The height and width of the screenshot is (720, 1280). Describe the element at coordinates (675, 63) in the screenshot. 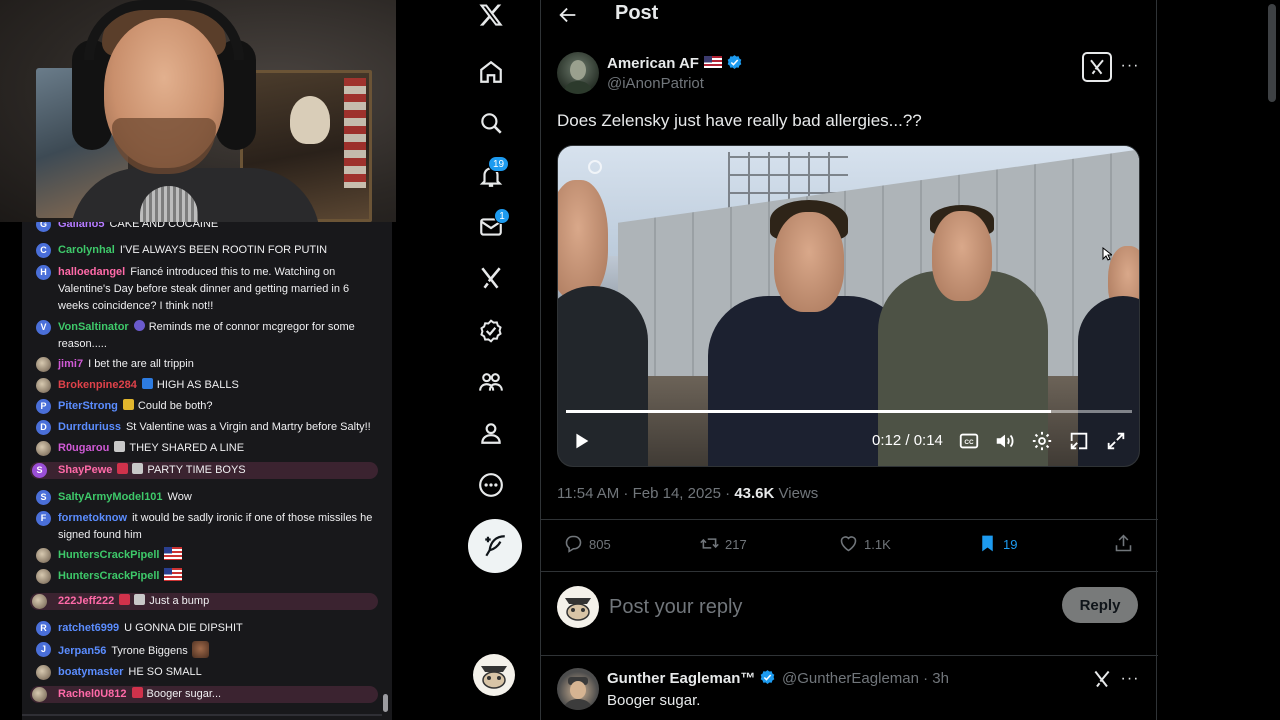

I see `author-name: American AF` at that location.